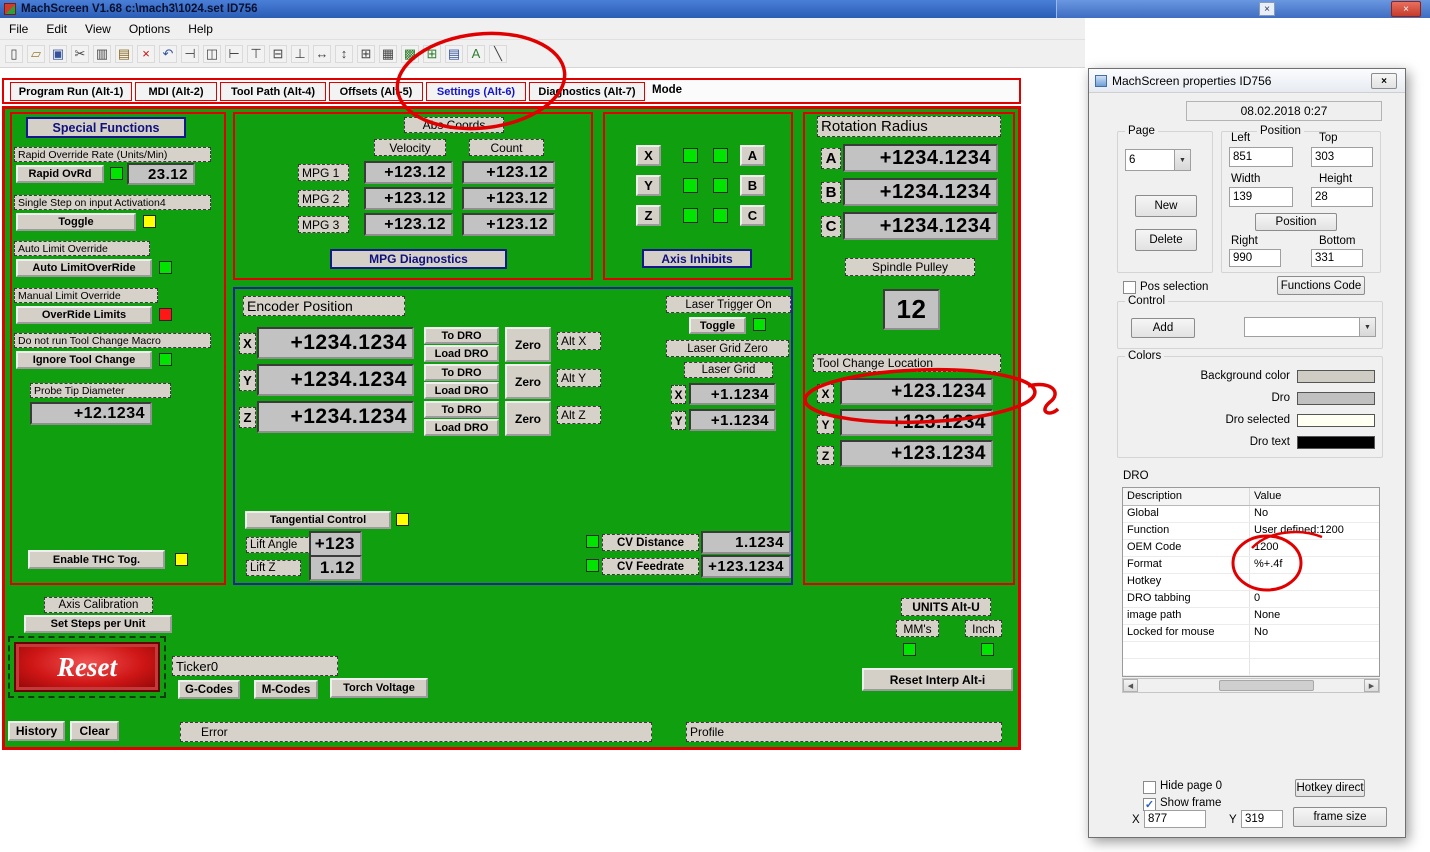 The width and height of the screenshot is (1430, 852). Describe the element at coordinates (1166, 240) in the screenshot. I see `delete-button: Delete` at that location.